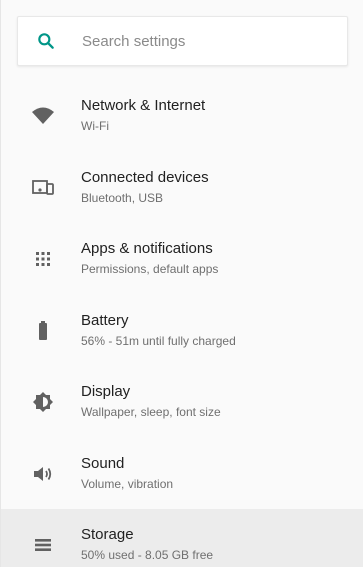 The height and width of the screenshot is (567, 363). Describe the element at coordinates (150, 269) in the screenshot. I see `settings-item-subtitle: Permissions, default apps` at that location.